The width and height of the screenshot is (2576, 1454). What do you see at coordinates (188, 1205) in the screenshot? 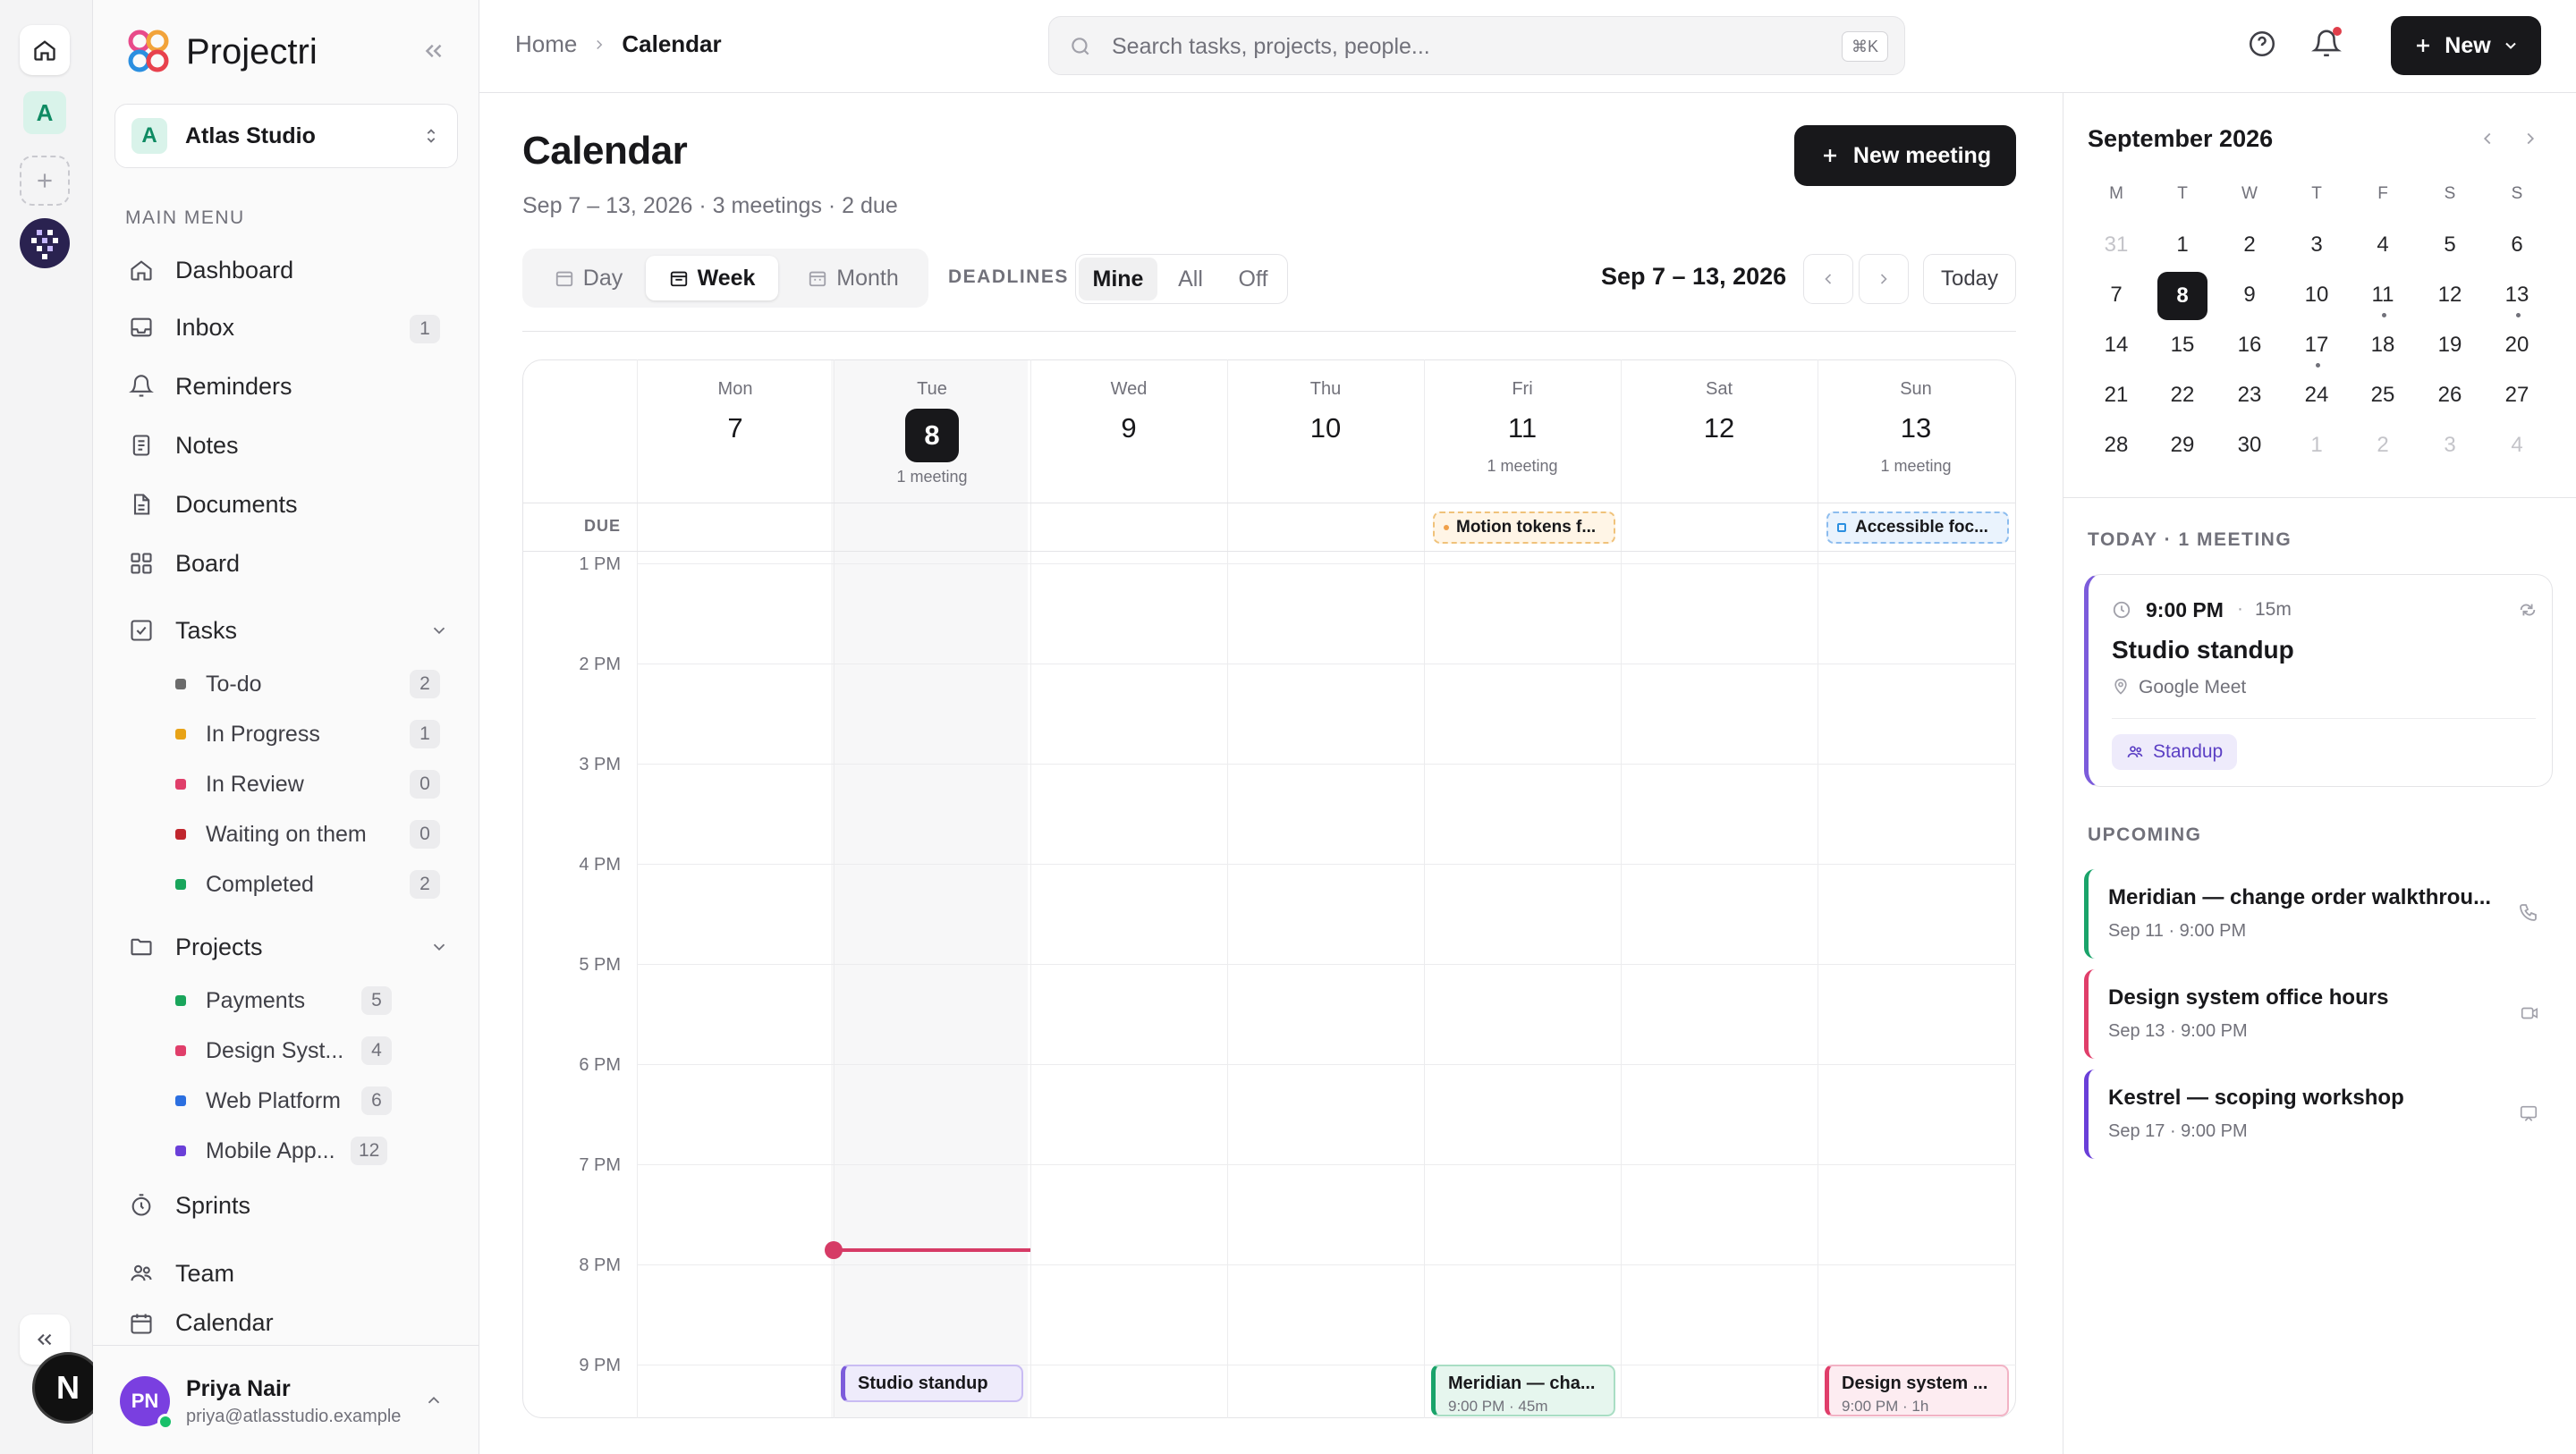
I see `nav-sprints: Sprints` at bounding box center [188, 1205].